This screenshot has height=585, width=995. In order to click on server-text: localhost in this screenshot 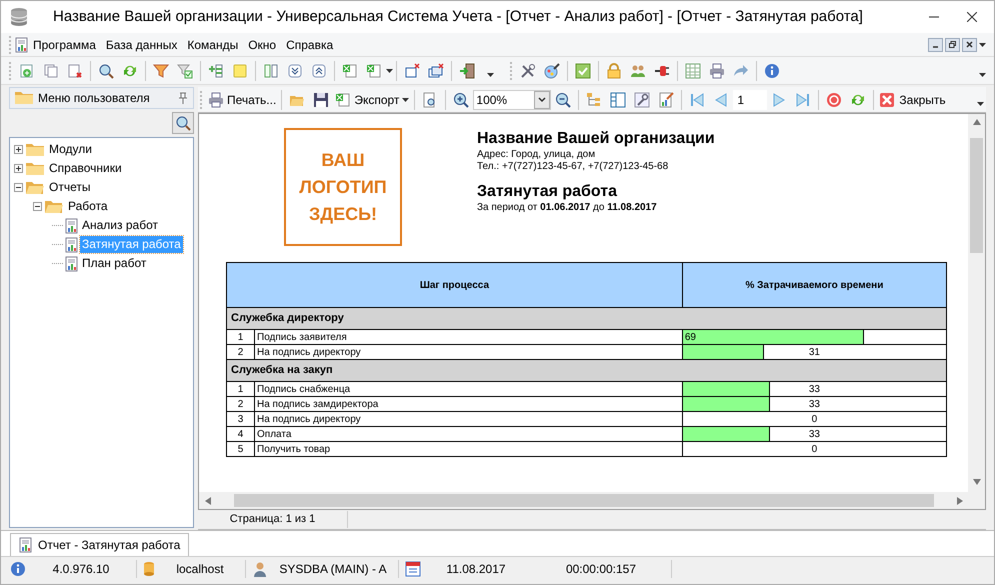, I will do `click(200, 569)`.